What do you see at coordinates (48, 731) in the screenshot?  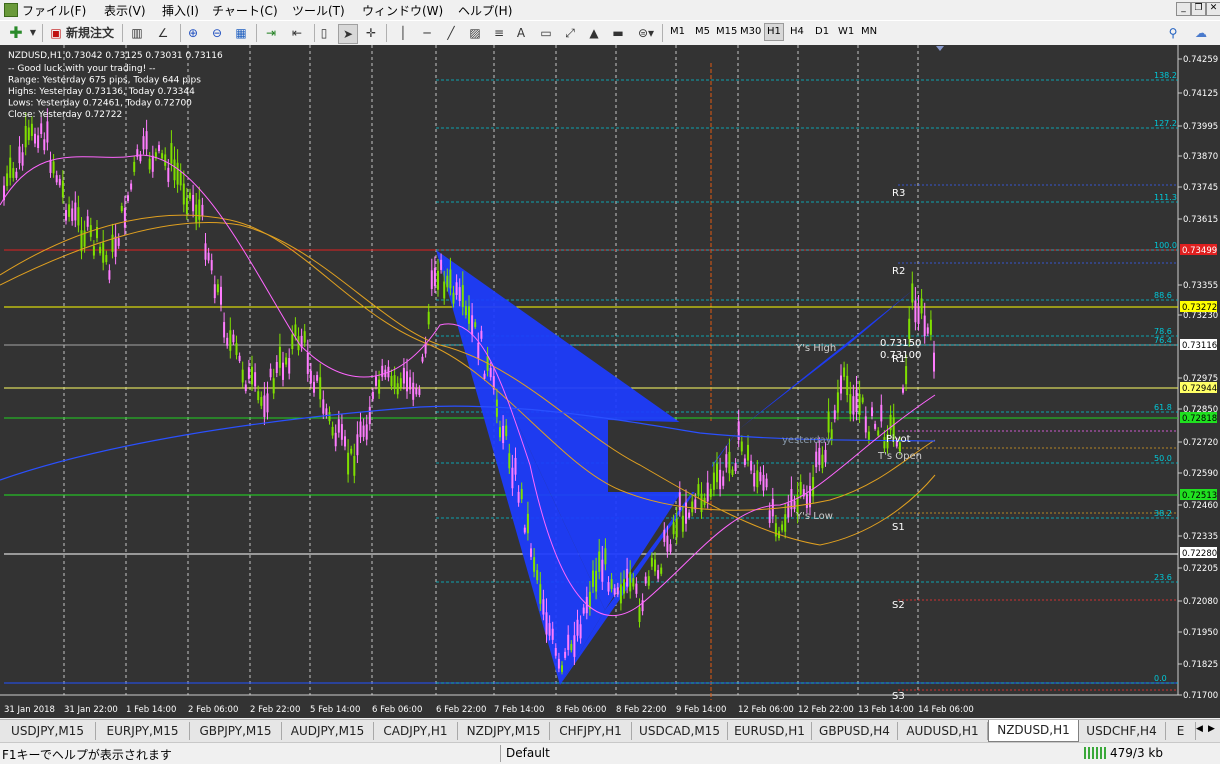 I see `tab-usdjpym15: USDJPY,M15` at bounding box center [48, 731].